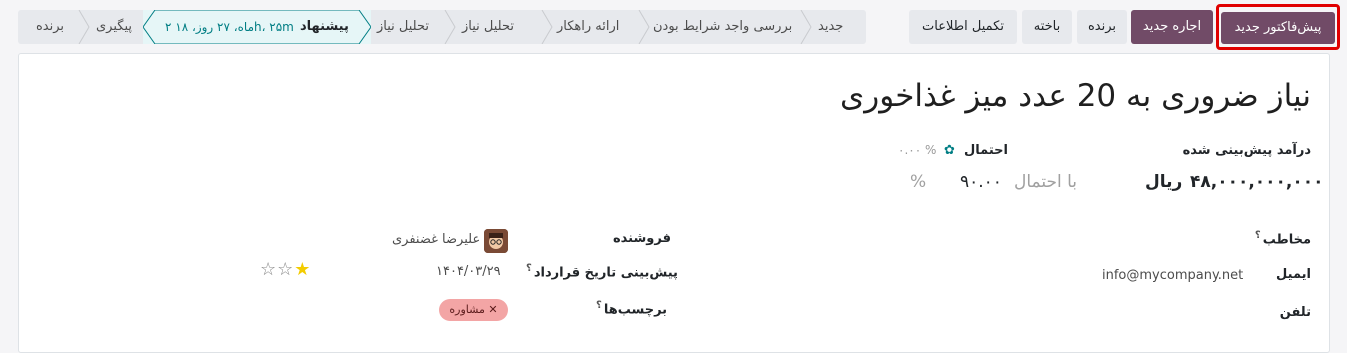 This screenshot has width=1347, height=353. What do you see at coordinates (632, 309) in the screenshot?
I see `tags-label: برچسب‌ها؟` at bounding box center [632, 309].